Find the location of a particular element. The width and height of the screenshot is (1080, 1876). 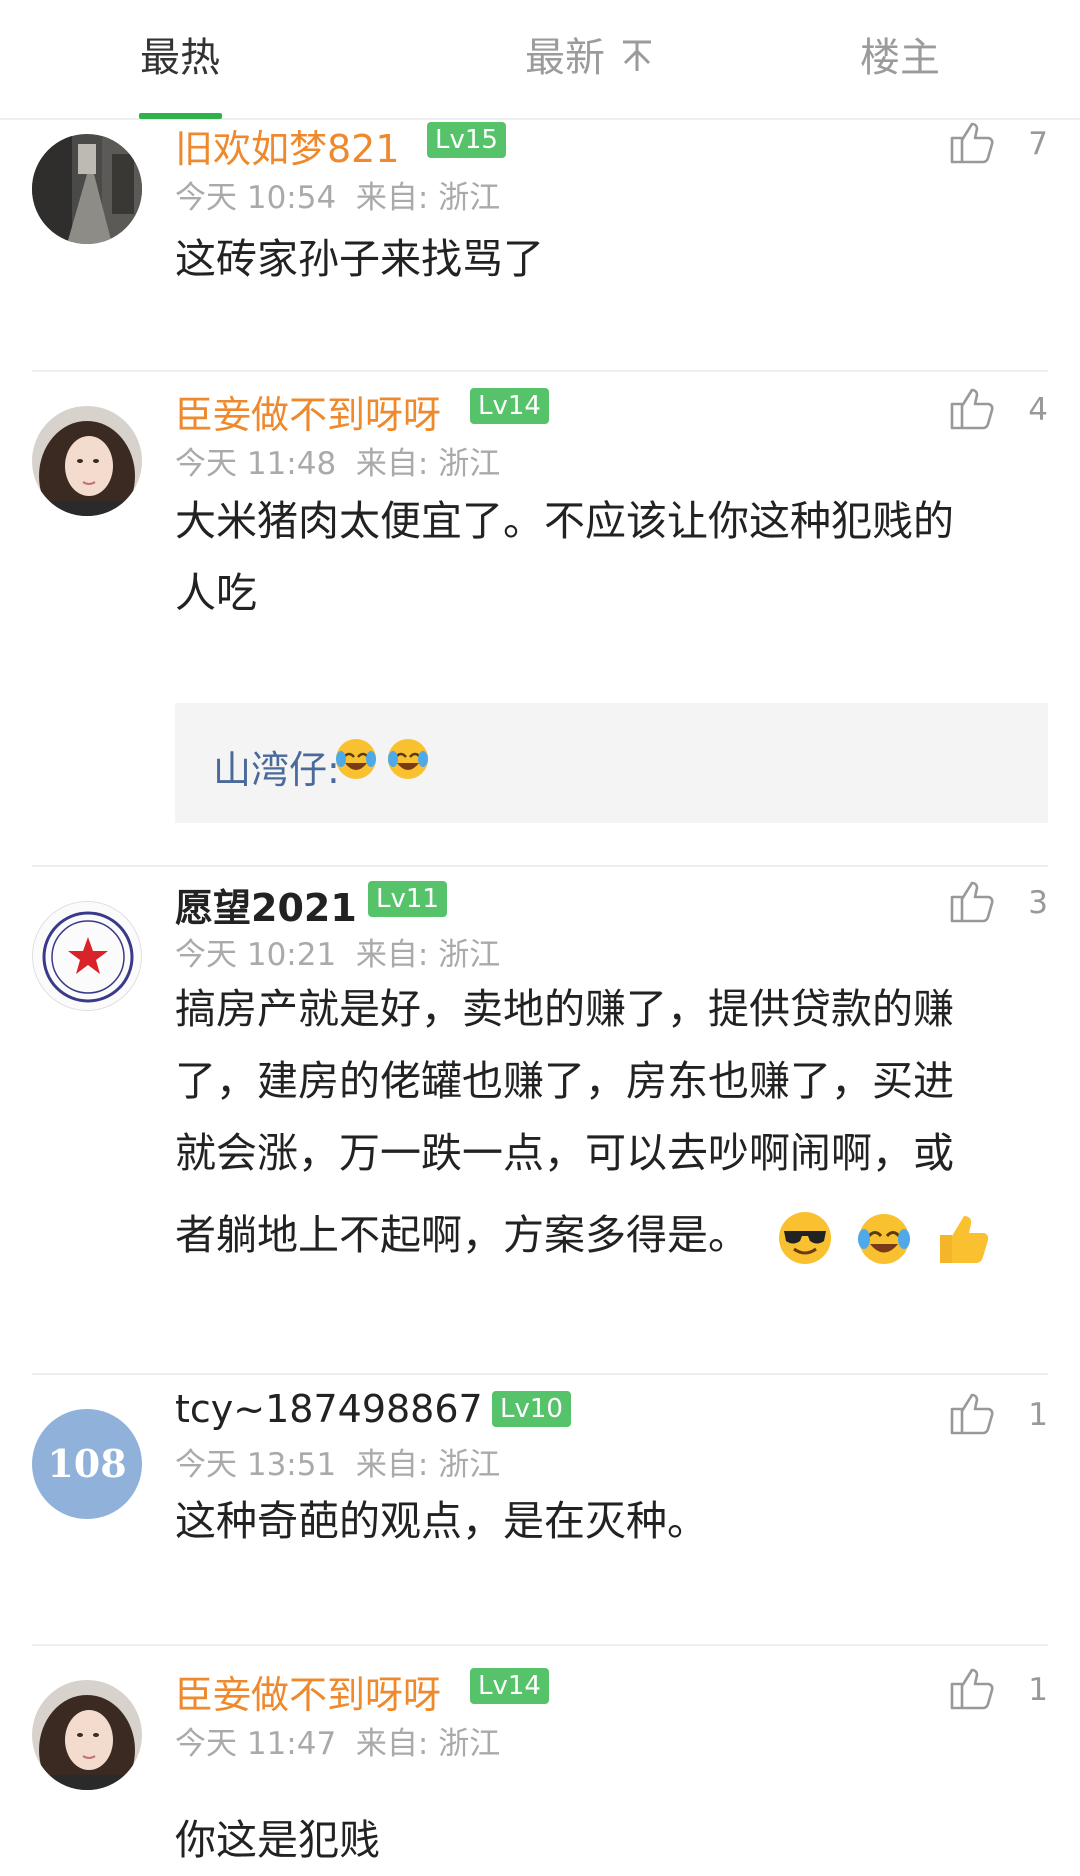

comment-text: 这种奇葩的观点，是在灭种。 is located at coordinates (441, 1521).